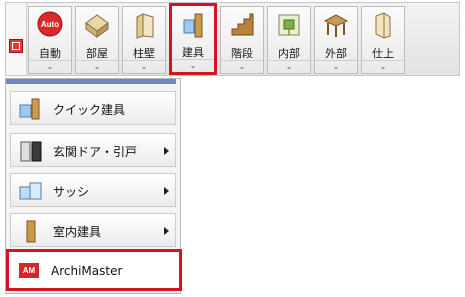 The height and width of the screenshot is (297, 465). Describe the element at coordinates (29, 270) in the screenshot. I see `archimaster-icon: AM` at that location.